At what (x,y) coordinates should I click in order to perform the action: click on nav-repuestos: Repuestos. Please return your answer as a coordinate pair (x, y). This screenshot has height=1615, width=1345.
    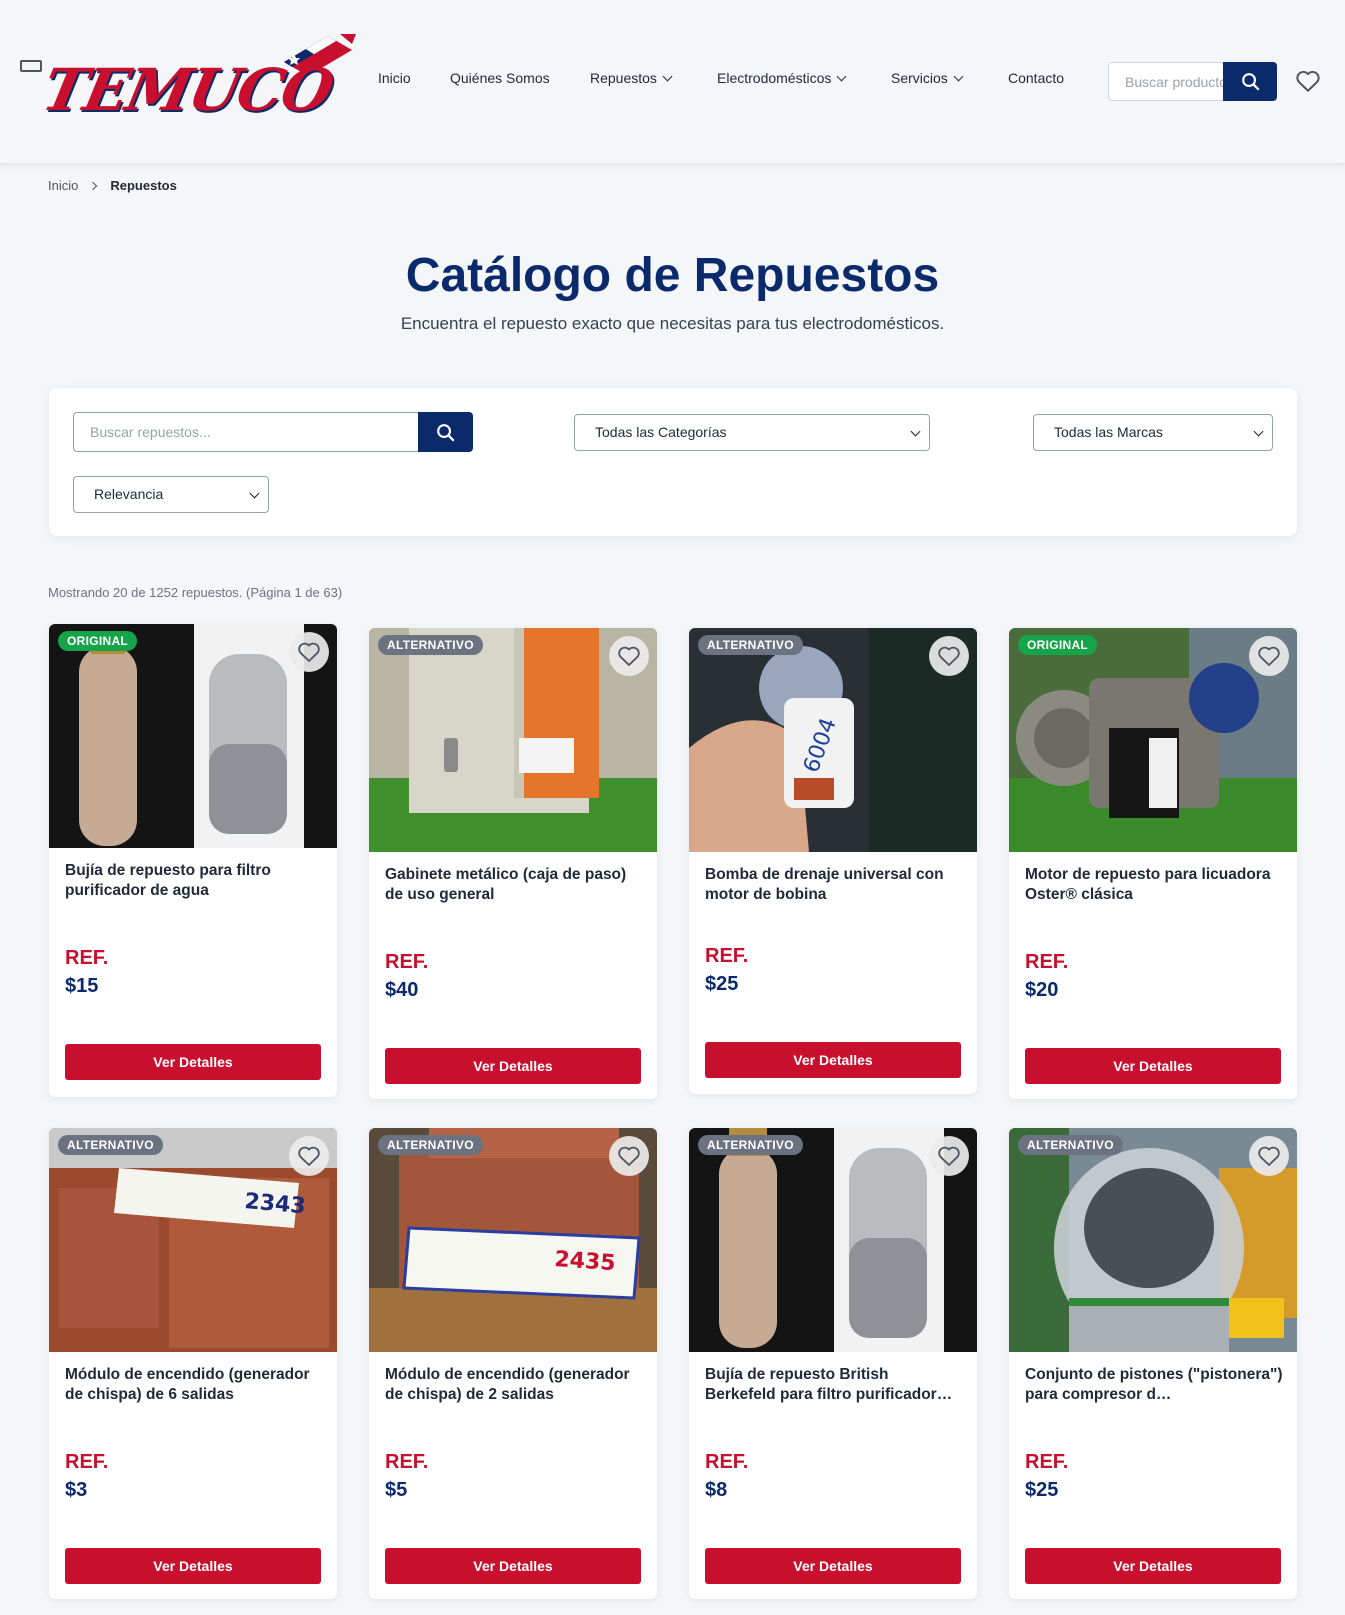
    Looking at the image, I should click on (631, 78).